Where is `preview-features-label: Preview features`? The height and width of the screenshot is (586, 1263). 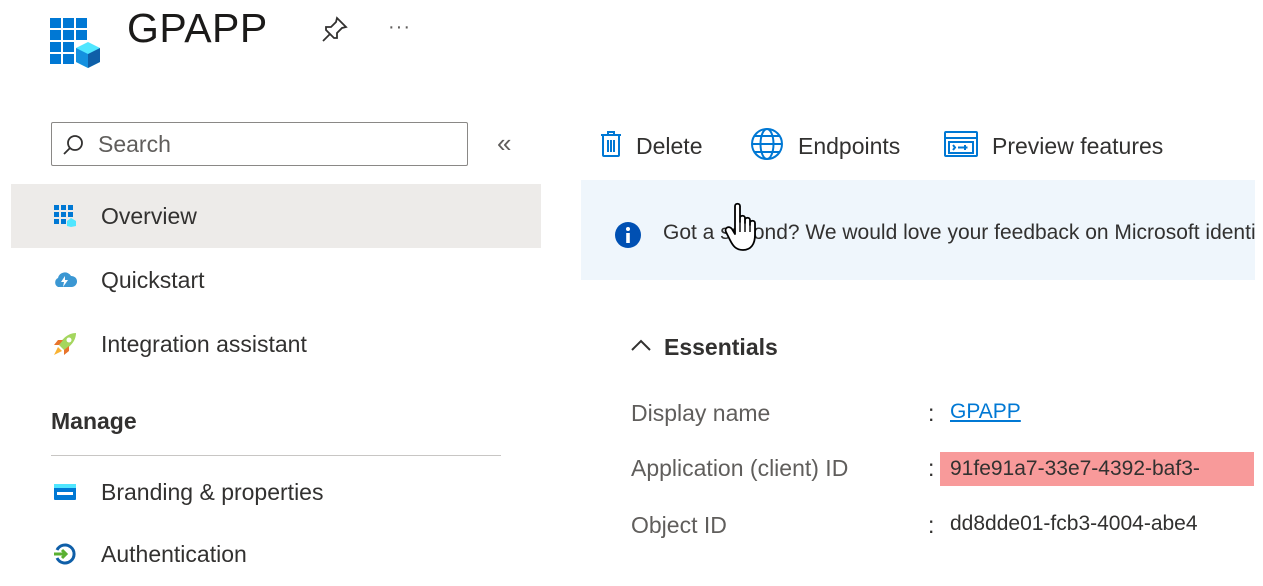 preview-features-label: Preview features is located at coordinates (1078, 145).